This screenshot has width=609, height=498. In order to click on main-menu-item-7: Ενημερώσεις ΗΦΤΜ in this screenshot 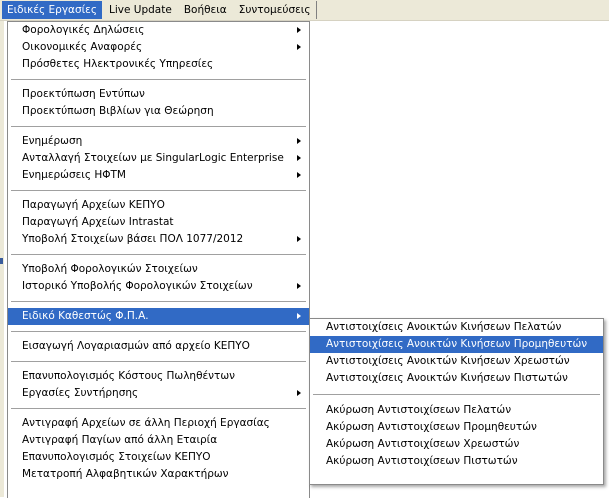, I will do `click(158, 175)`.